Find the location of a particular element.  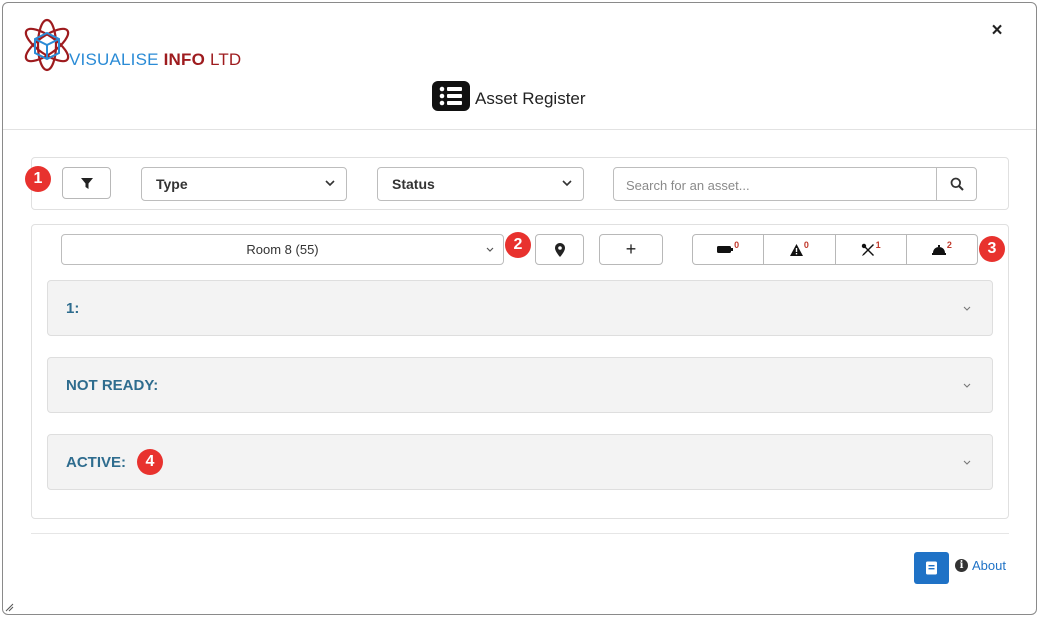

location-button is located at coordinates (559, 249).